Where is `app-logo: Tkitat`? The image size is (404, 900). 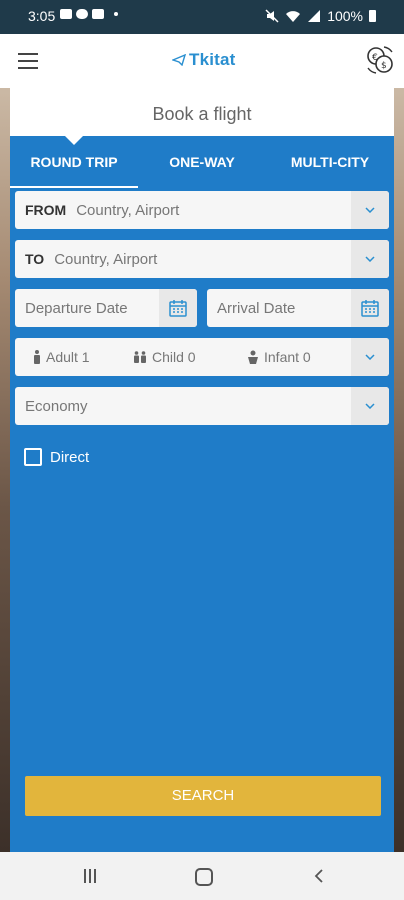 app-logo: Tkitat is located at coordinates (204, 60).